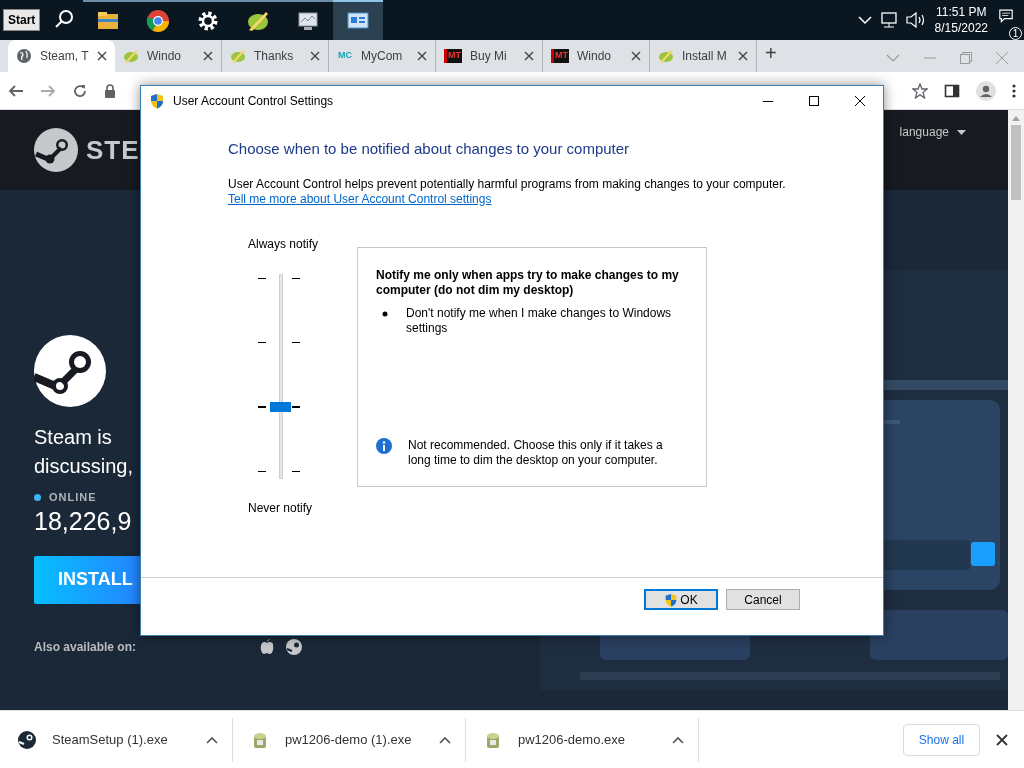  I want to click on online-count: 18,226,9, so click(83, 520).